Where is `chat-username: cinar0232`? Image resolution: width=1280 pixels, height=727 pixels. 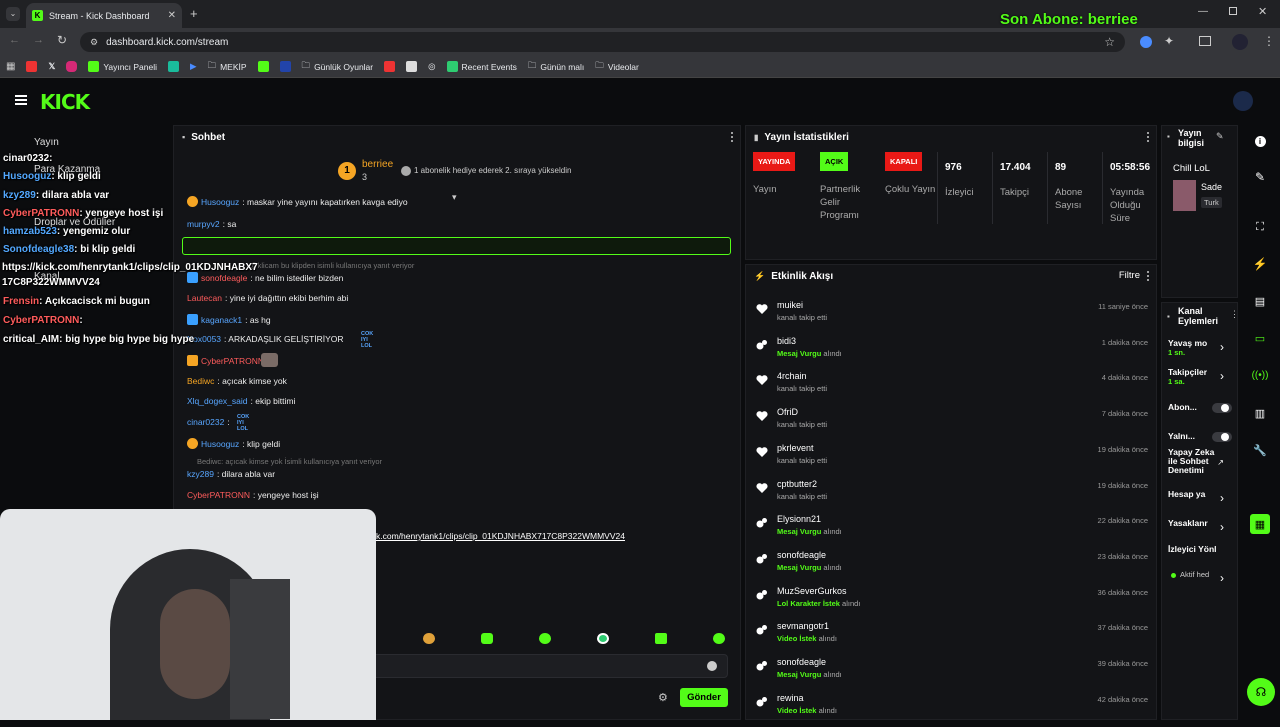
chat-username: cinar0232 is located at coordinates (205, 422).